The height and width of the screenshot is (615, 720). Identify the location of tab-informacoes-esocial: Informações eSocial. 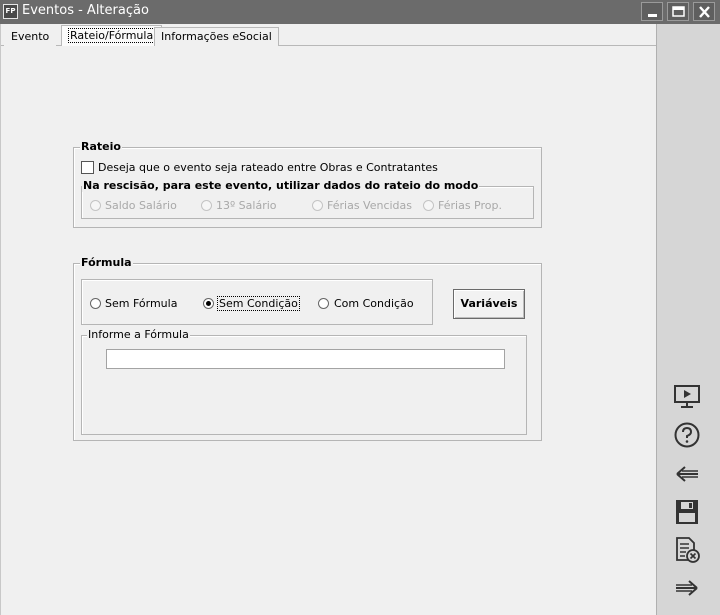
(216, 36).